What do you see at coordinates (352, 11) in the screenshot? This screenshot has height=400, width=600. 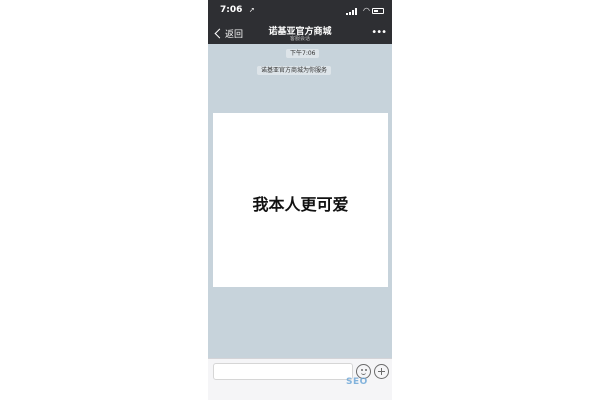 I see `signal-icon` at bounding box center [352, 11].